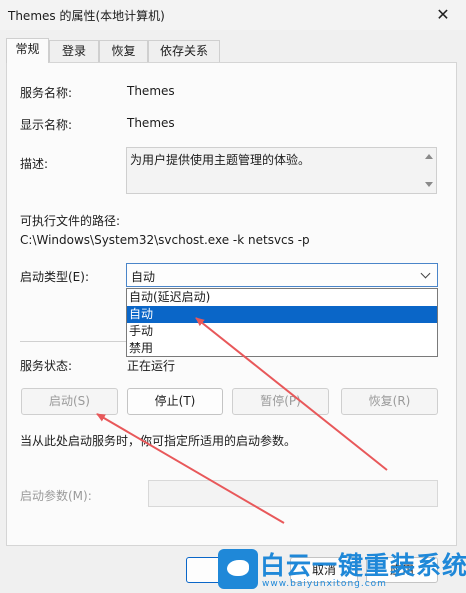 This screenshot has width=466, height=593. Describe the element at coordinates (324, 584) in the screenshot. I see `watermark-url: www.baiyunxitong.com` at that location.